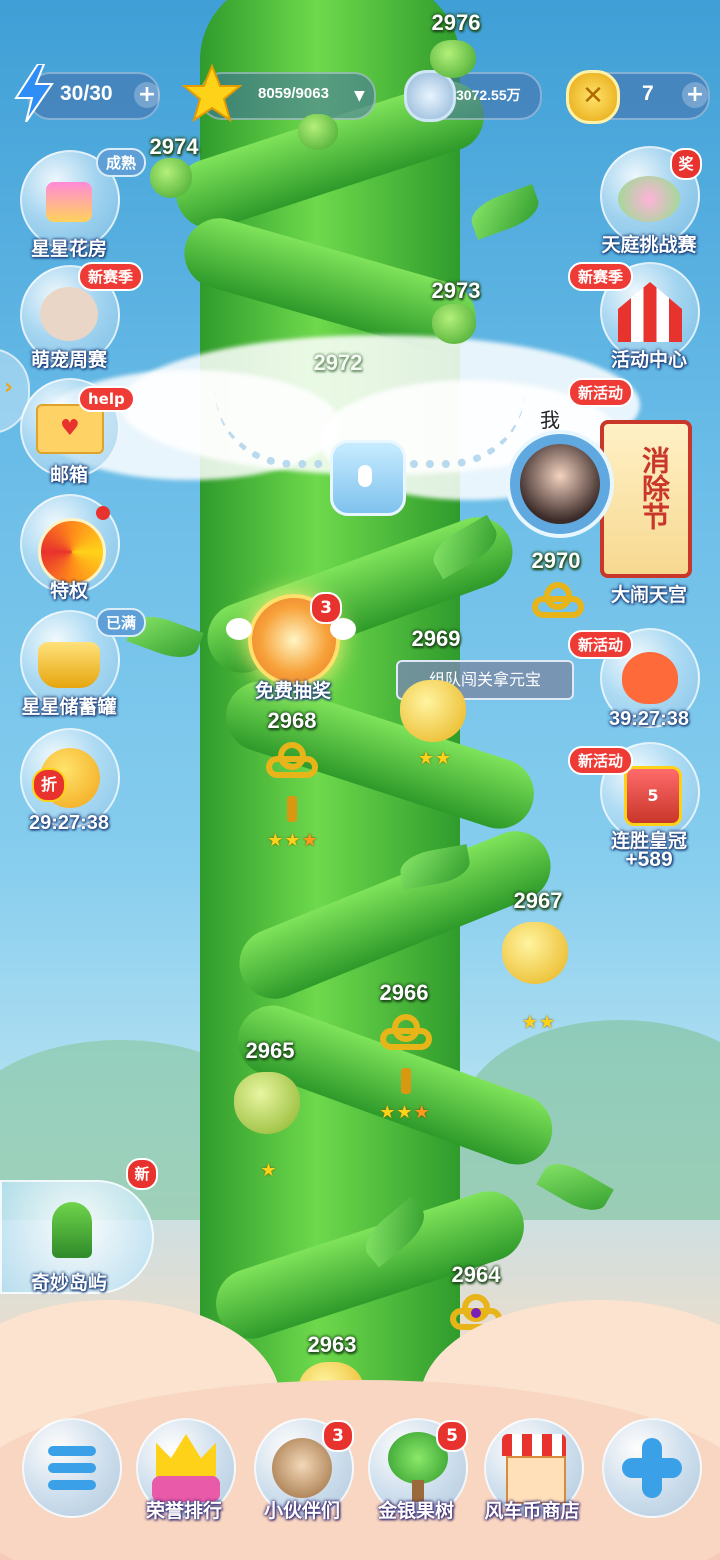 This screenshot has height=1560, width=720. I want to click on chevron-right-icon: ›, so click(9, 387).